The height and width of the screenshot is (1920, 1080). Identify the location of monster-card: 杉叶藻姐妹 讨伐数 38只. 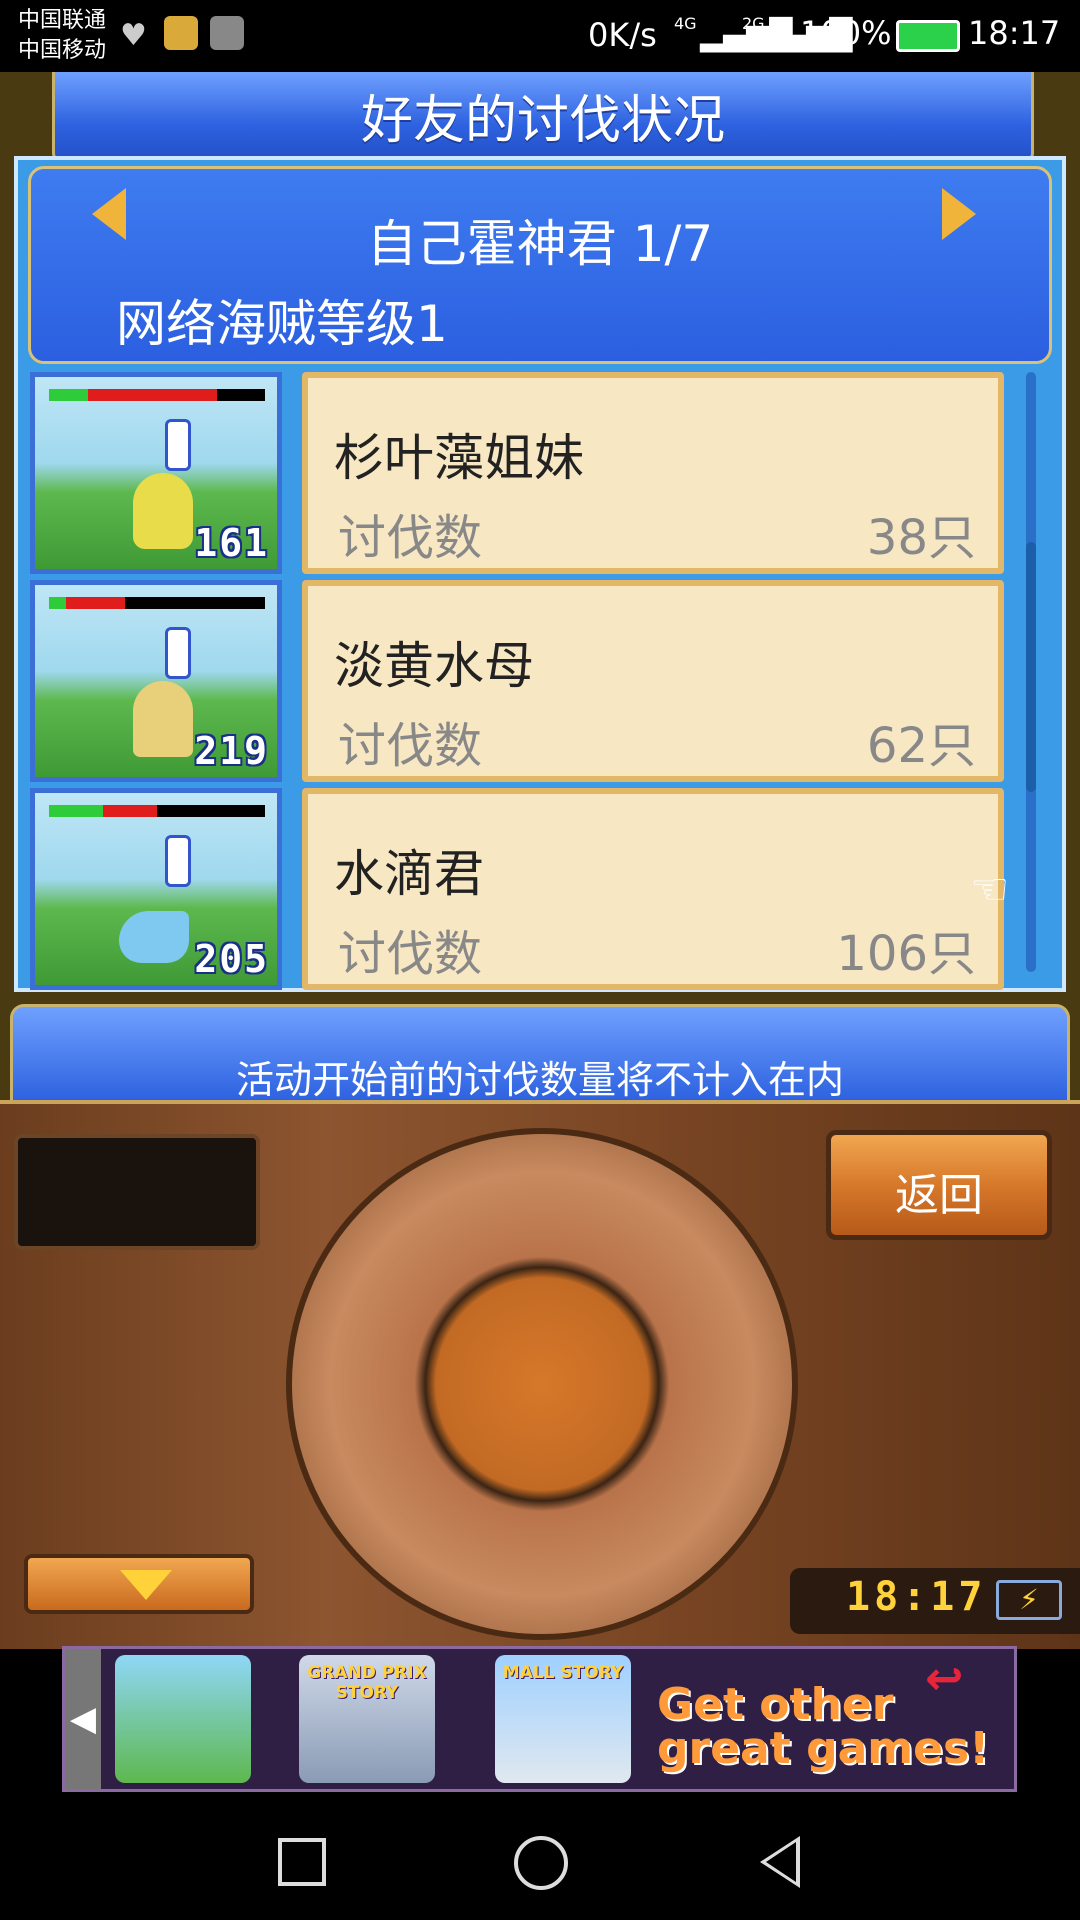
(653, 473).